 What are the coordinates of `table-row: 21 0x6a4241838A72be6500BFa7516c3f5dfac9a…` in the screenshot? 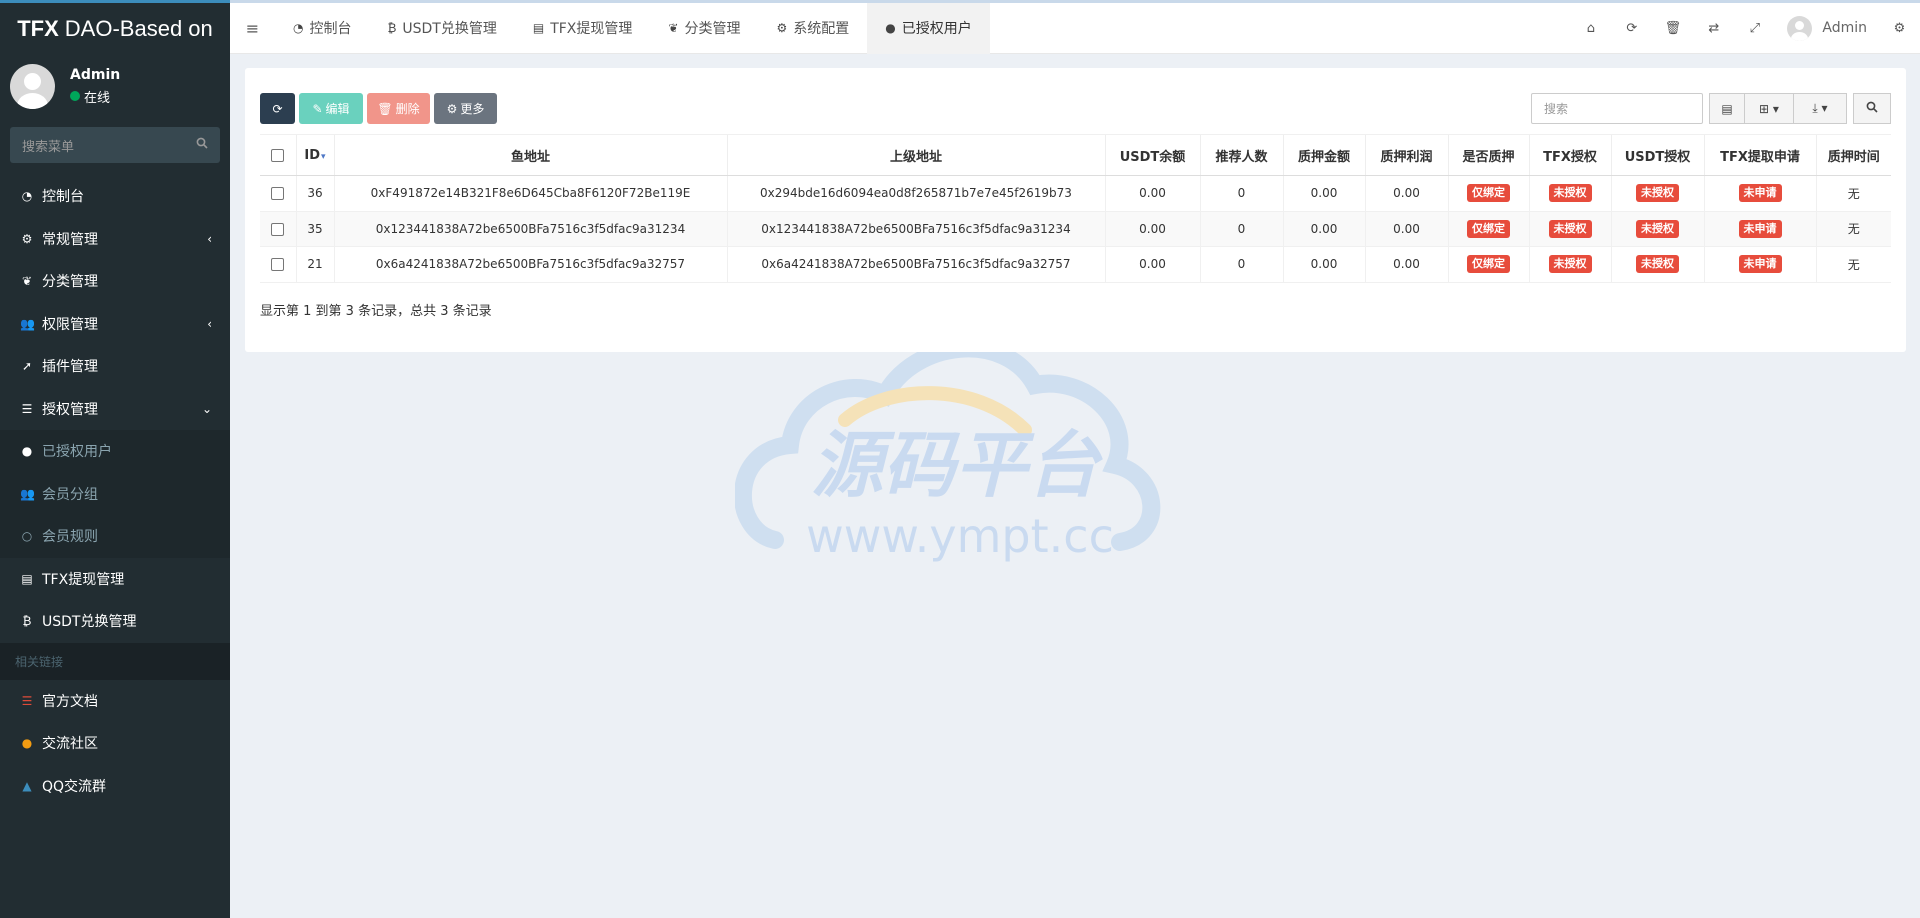 It's located at (1075, 264).